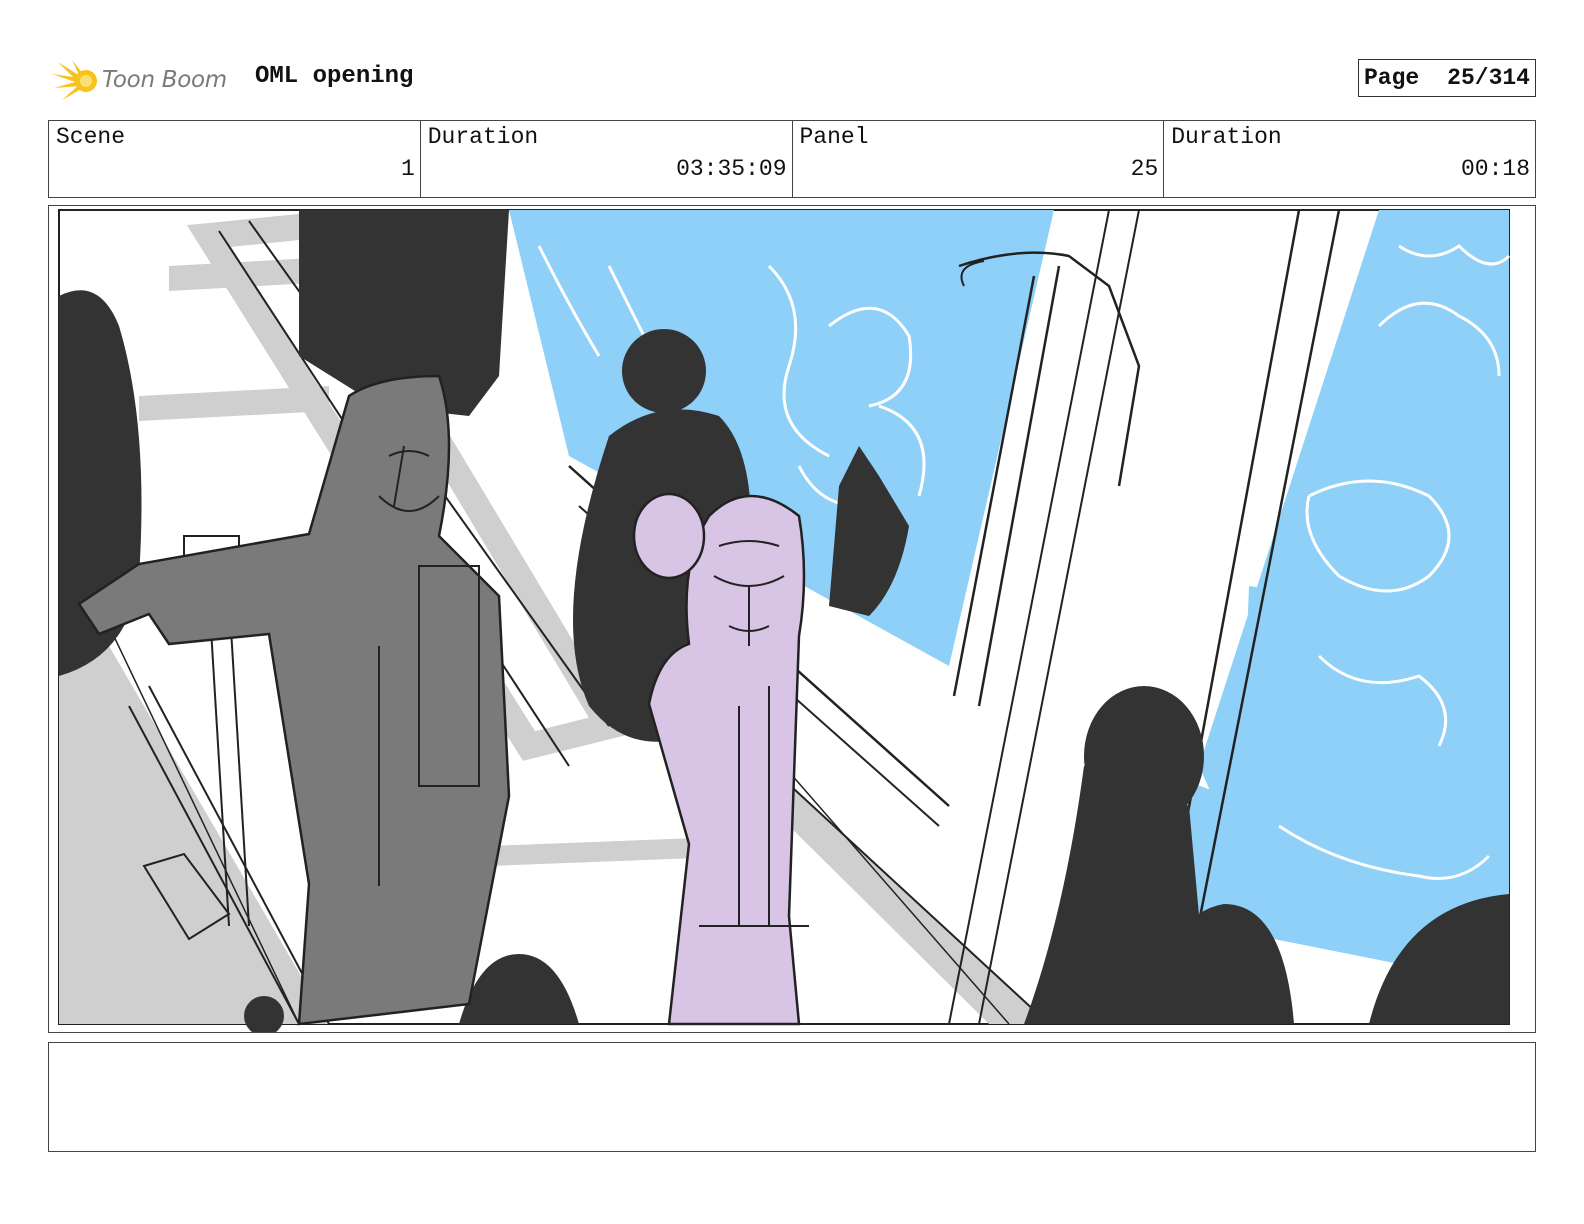 Image resolution: width=1584 pixels, height=1224 pixels. I want to click on panel-value: 25, so click(1144, 169).